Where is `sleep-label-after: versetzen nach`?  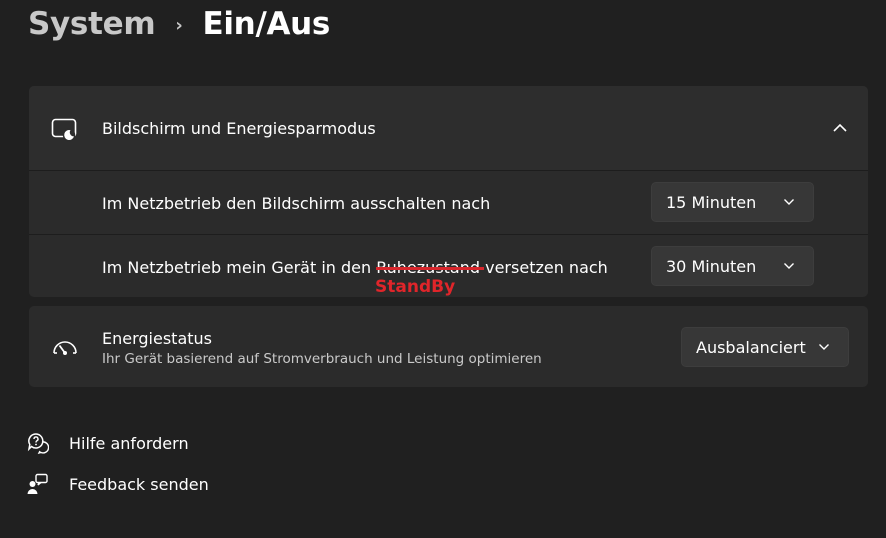
sleep-label-after: versetzen nach is located at coordinates (544, 267).